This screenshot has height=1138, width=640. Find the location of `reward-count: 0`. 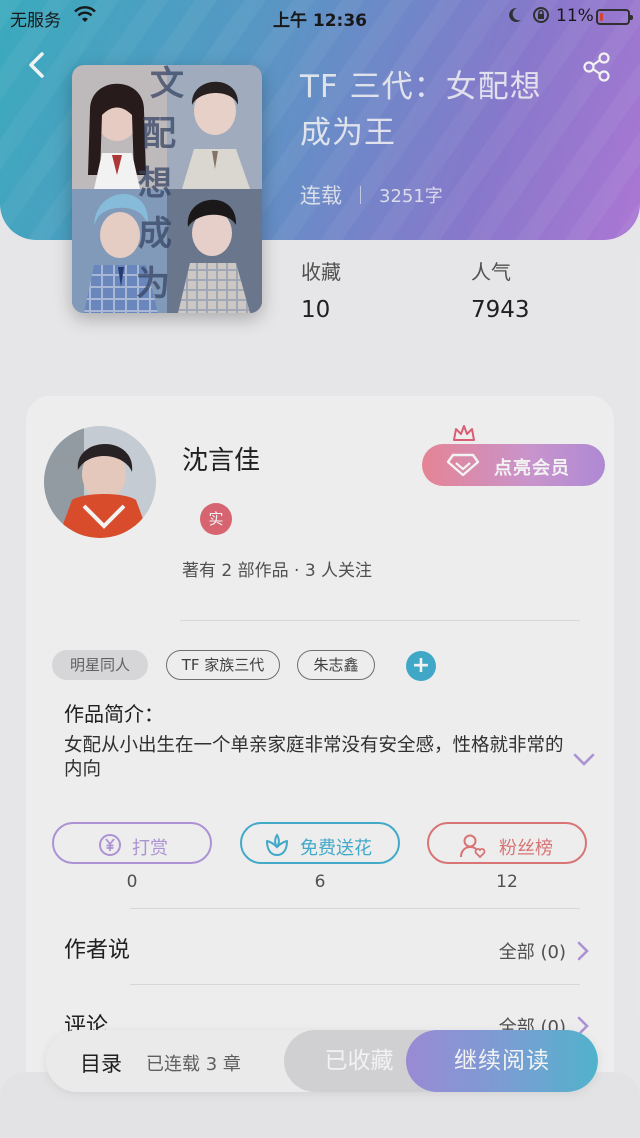

reward-count: 0 is located at coordinates (132, 882).